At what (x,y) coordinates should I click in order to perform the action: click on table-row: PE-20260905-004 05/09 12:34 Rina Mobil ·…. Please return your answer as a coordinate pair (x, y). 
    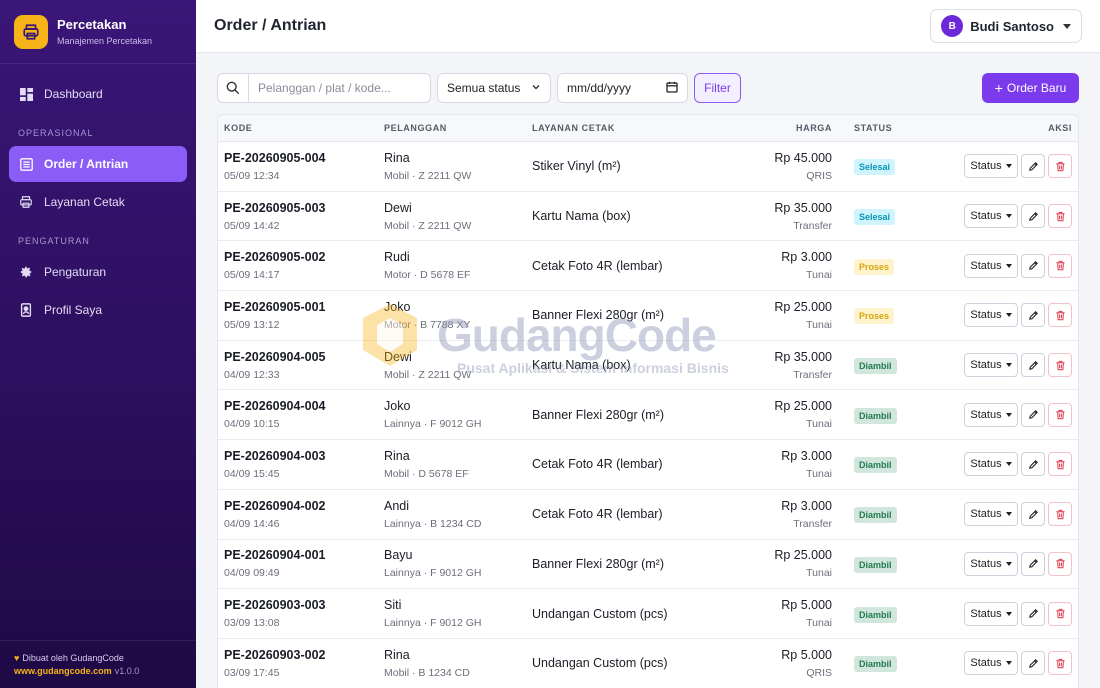
    Looking at the image, I should click on (648, 167).